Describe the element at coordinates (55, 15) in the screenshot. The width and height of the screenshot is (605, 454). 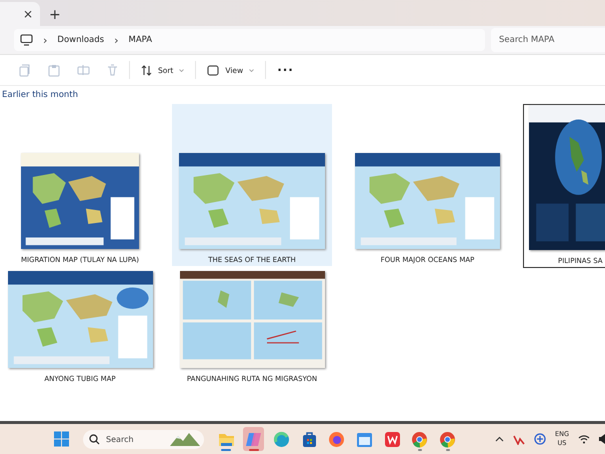
I see `new-tab-button: +` at that location.